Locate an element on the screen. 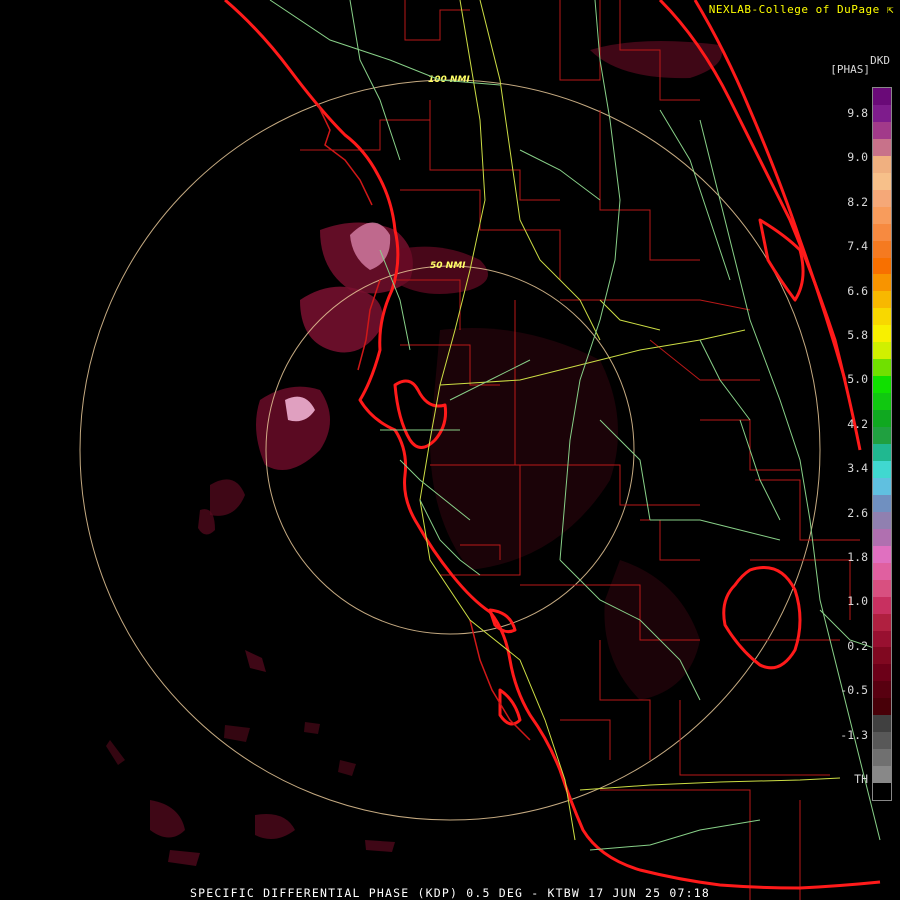  ring-label-100: 100 NMI is located at coordinates (449, 80).